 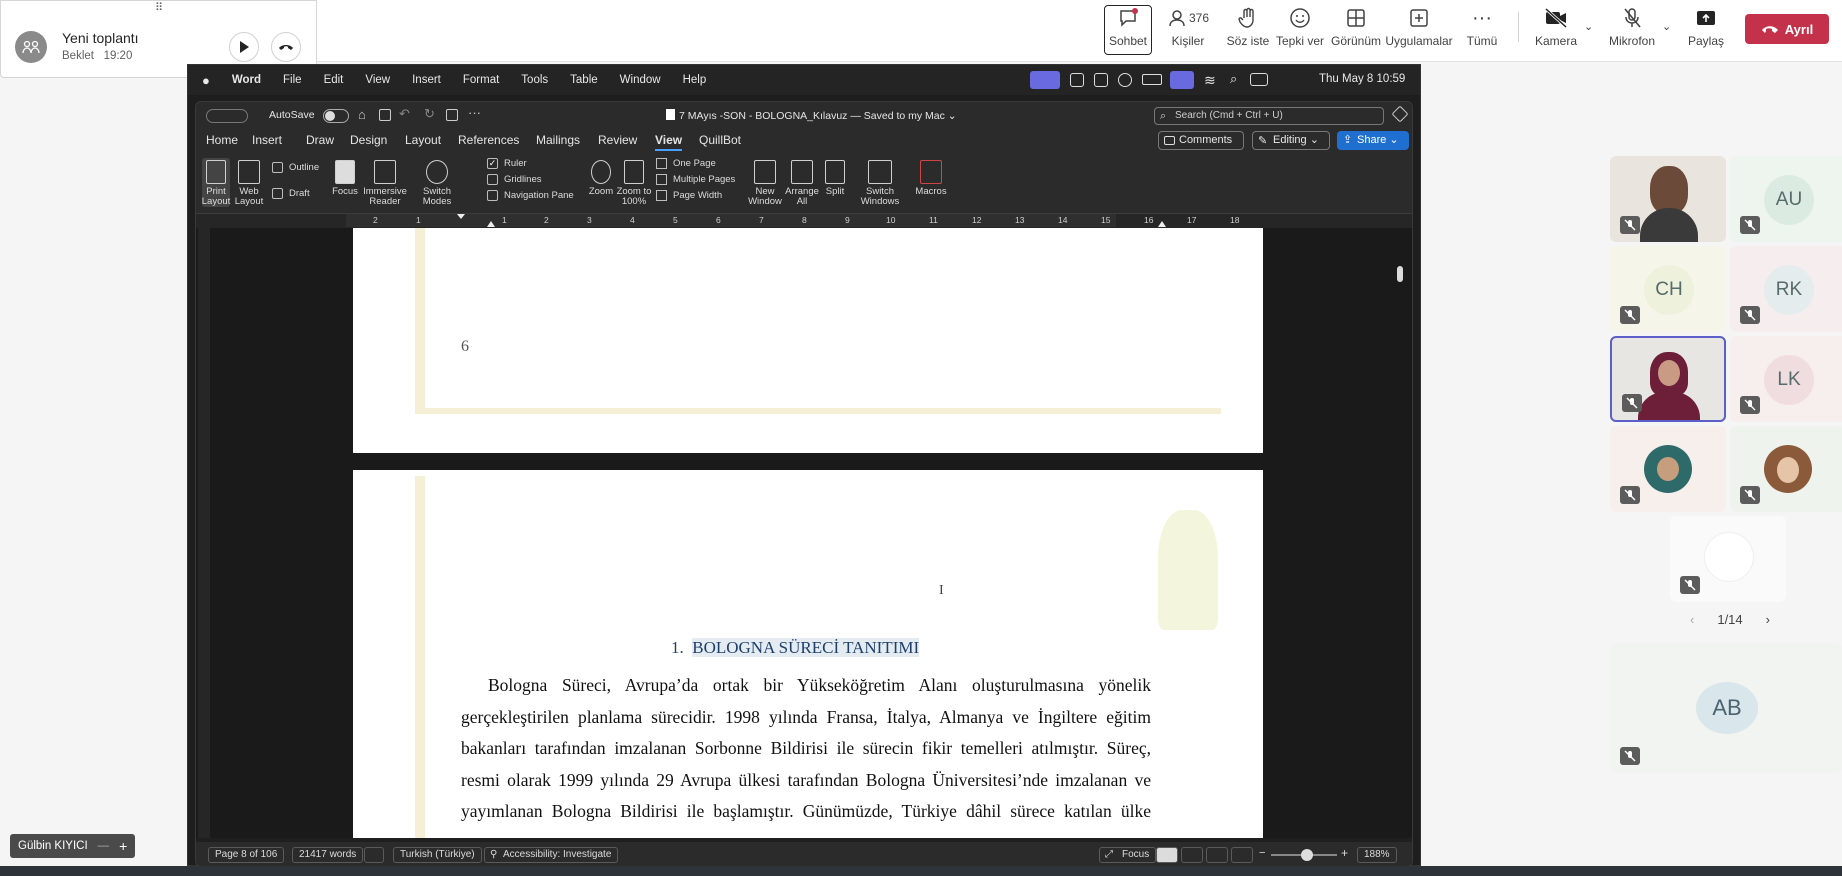 I want to click on undo-icon: ↶, so click(x=404, y=114).